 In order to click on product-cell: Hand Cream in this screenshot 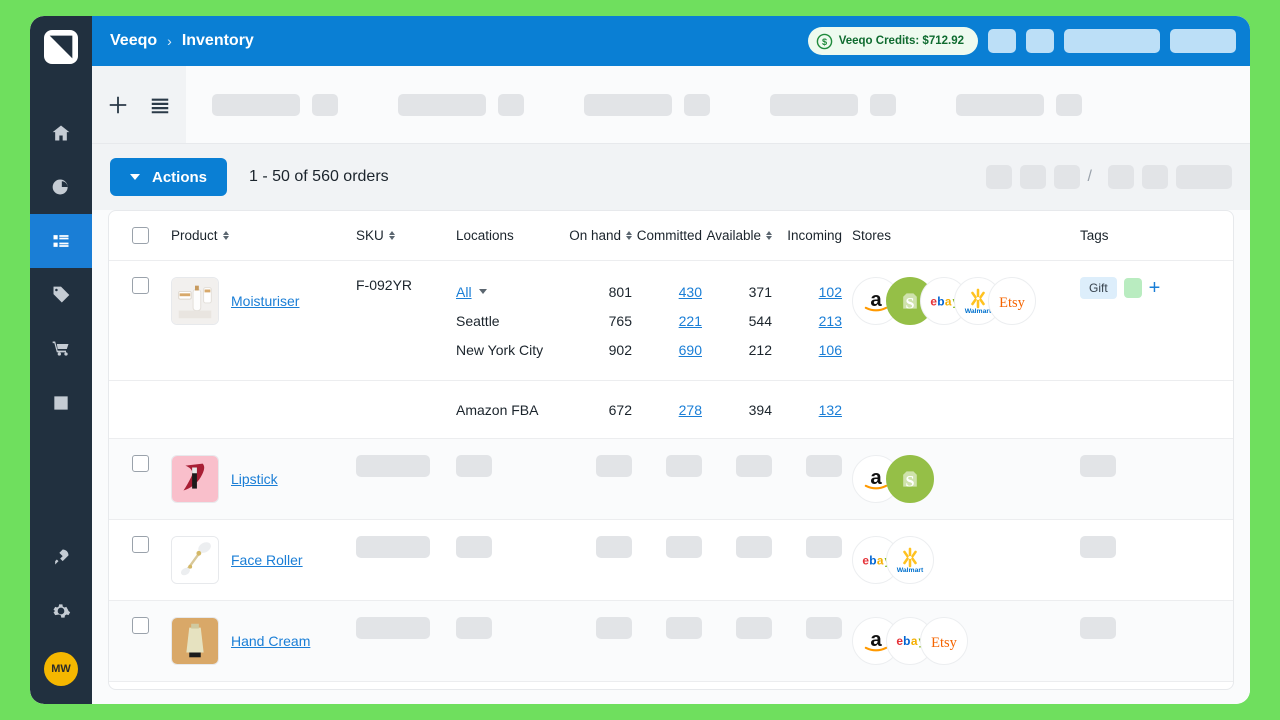, I will do `click(263, 641)`.